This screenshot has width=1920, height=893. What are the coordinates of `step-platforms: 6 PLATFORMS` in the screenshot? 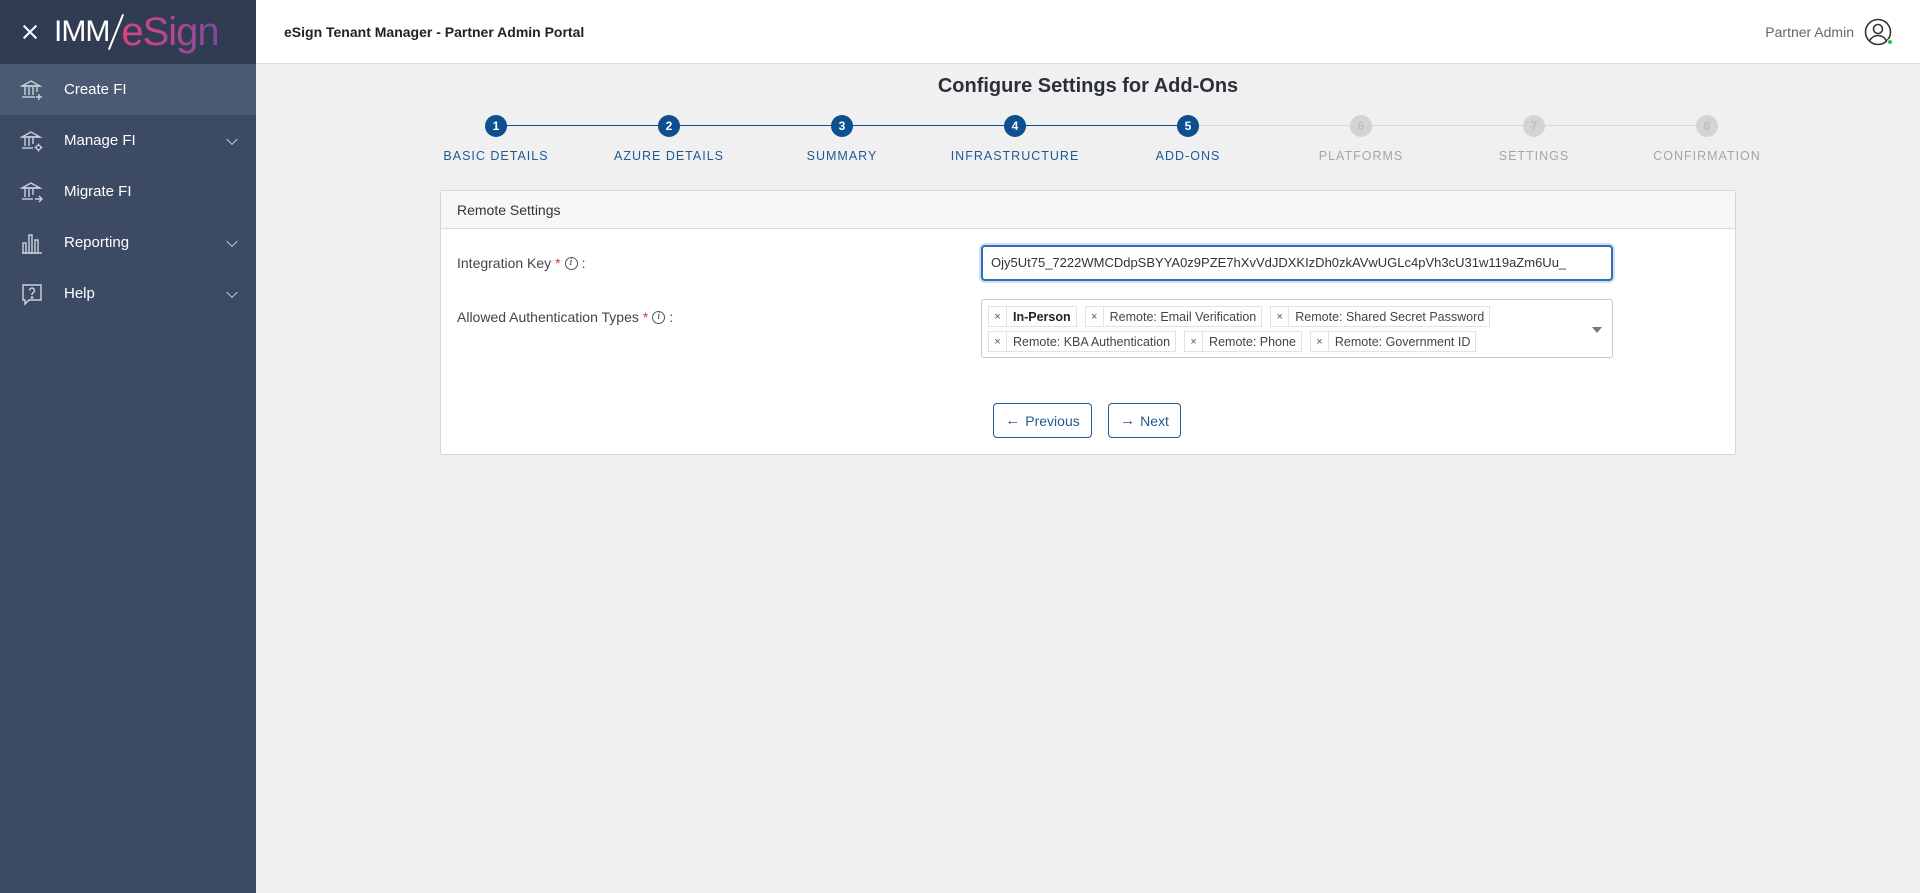 It's located at (1361, 138).